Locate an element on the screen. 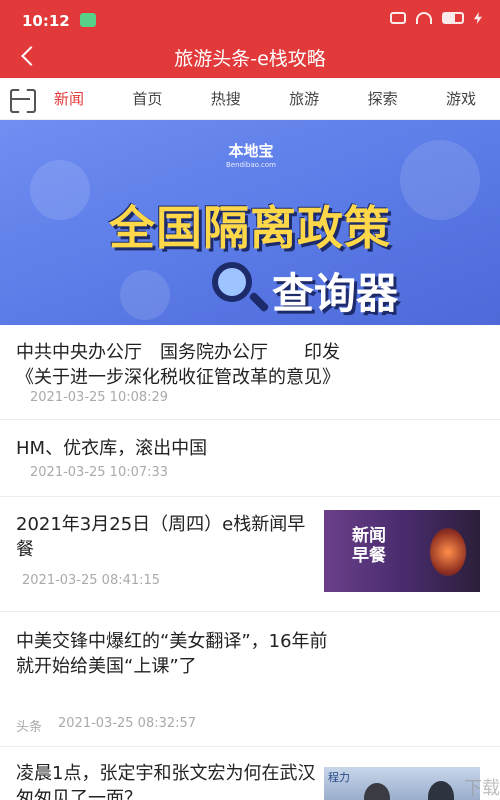  tab-trending: 热搜 is located at coordinates (226, 99).